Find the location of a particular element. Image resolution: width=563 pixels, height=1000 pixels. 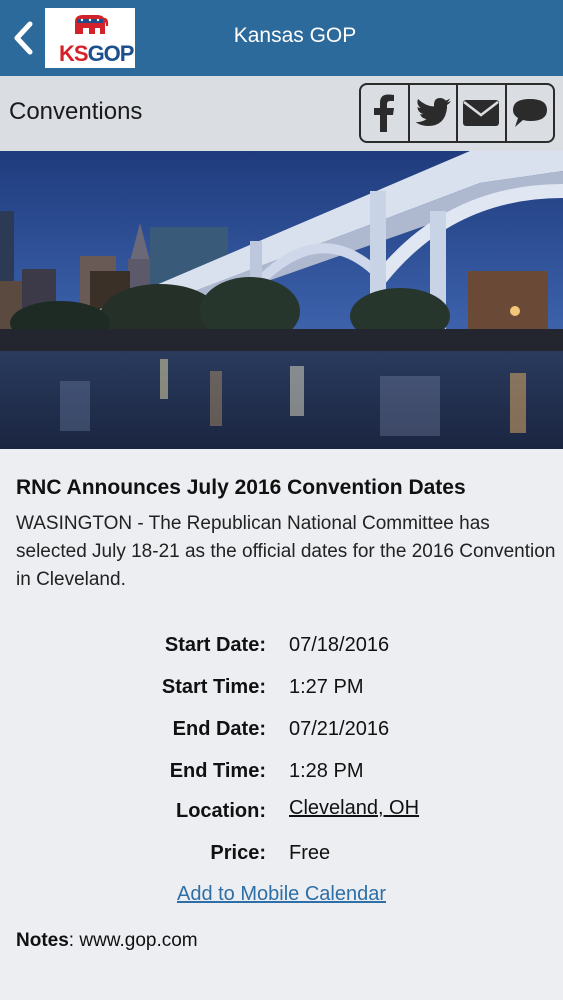

chevron-left-icon is located at coordinates (23, 38).